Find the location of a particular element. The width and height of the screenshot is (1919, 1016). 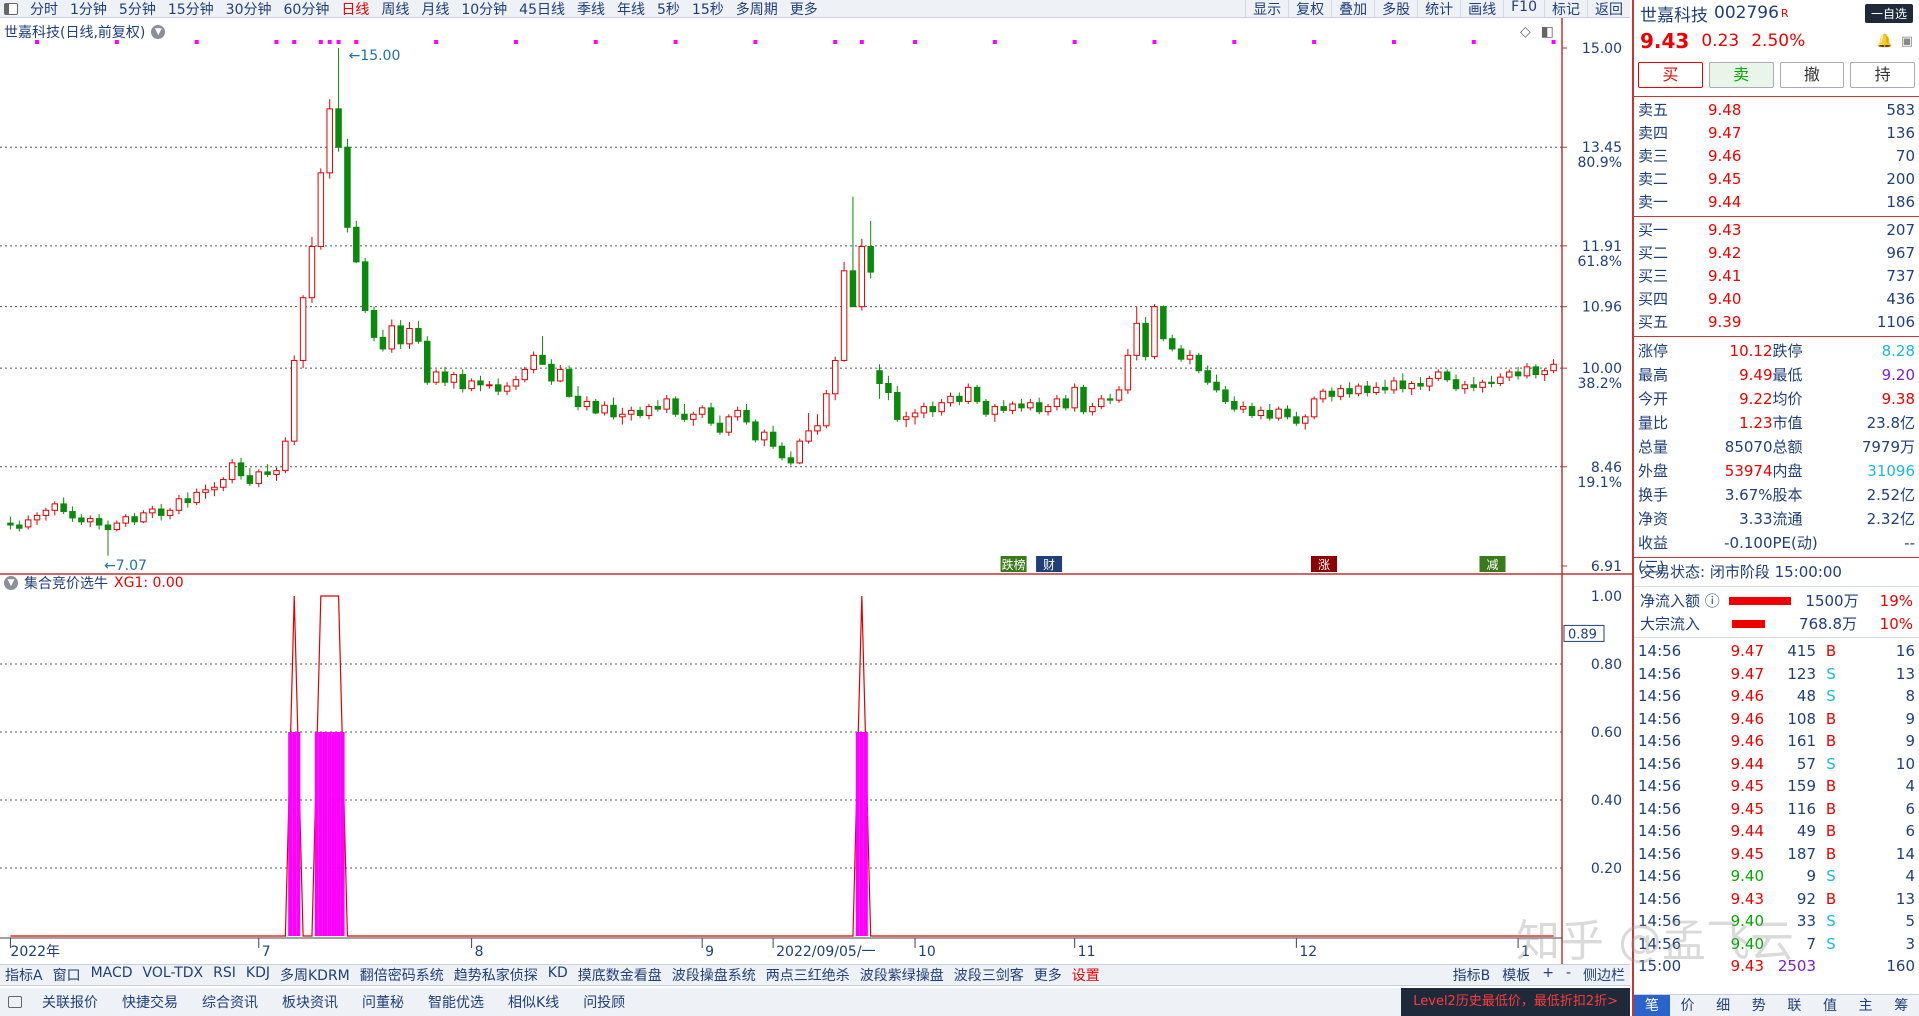

status-item: 关联报价 is located at coordinates (70, 1002).